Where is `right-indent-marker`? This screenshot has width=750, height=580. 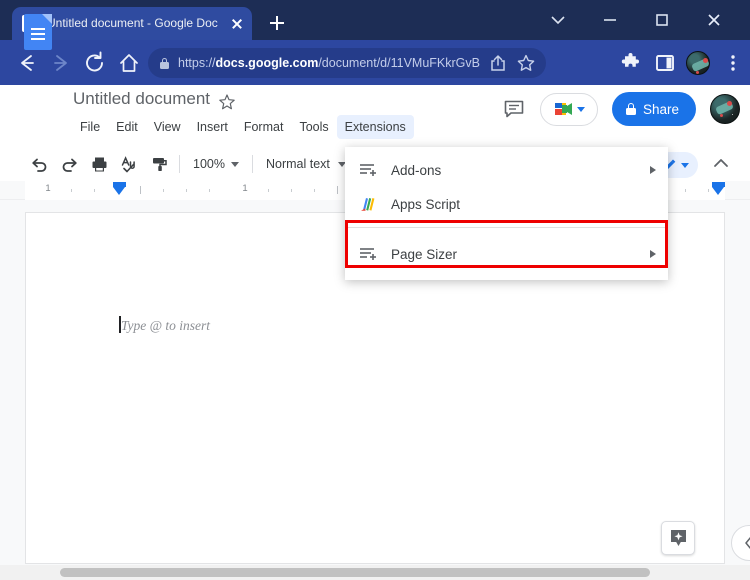
right-indent-marker is located at coordinates (718, 189).